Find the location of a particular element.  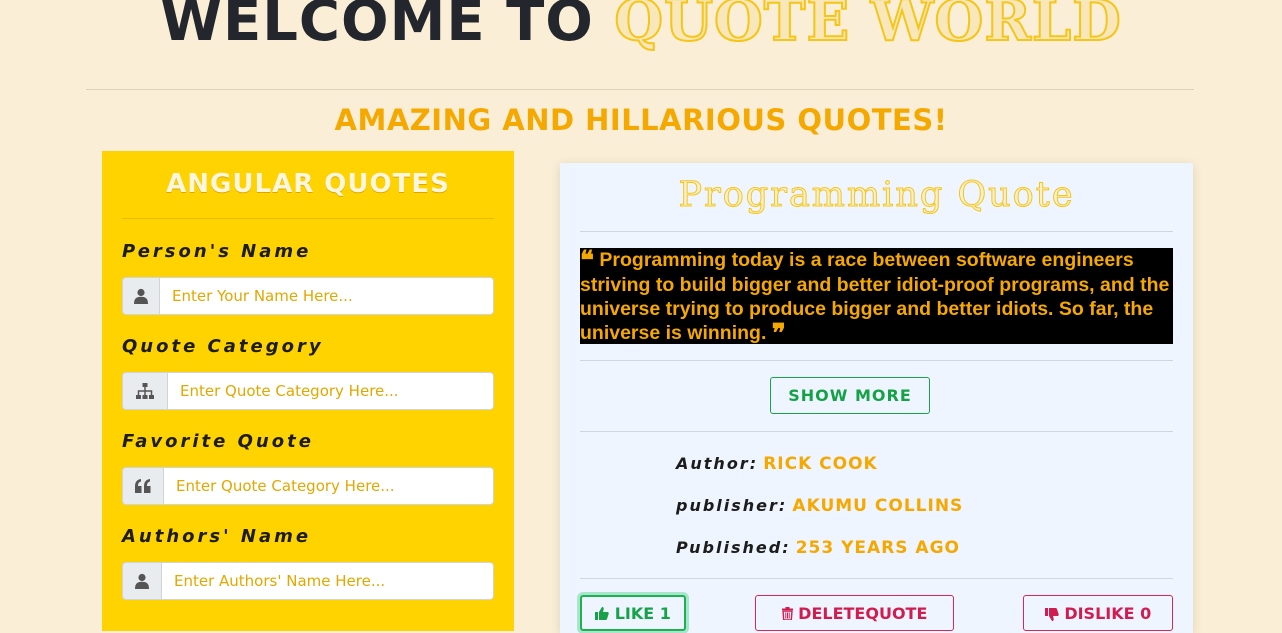

person-name-input is located at coordinates (326, 296).